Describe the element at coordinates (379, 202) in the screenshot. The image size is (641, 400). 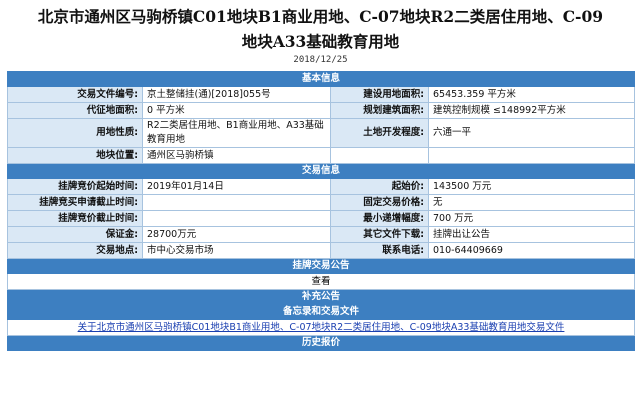
I see `fixed-price-label: 固定交易价格:` at that location.